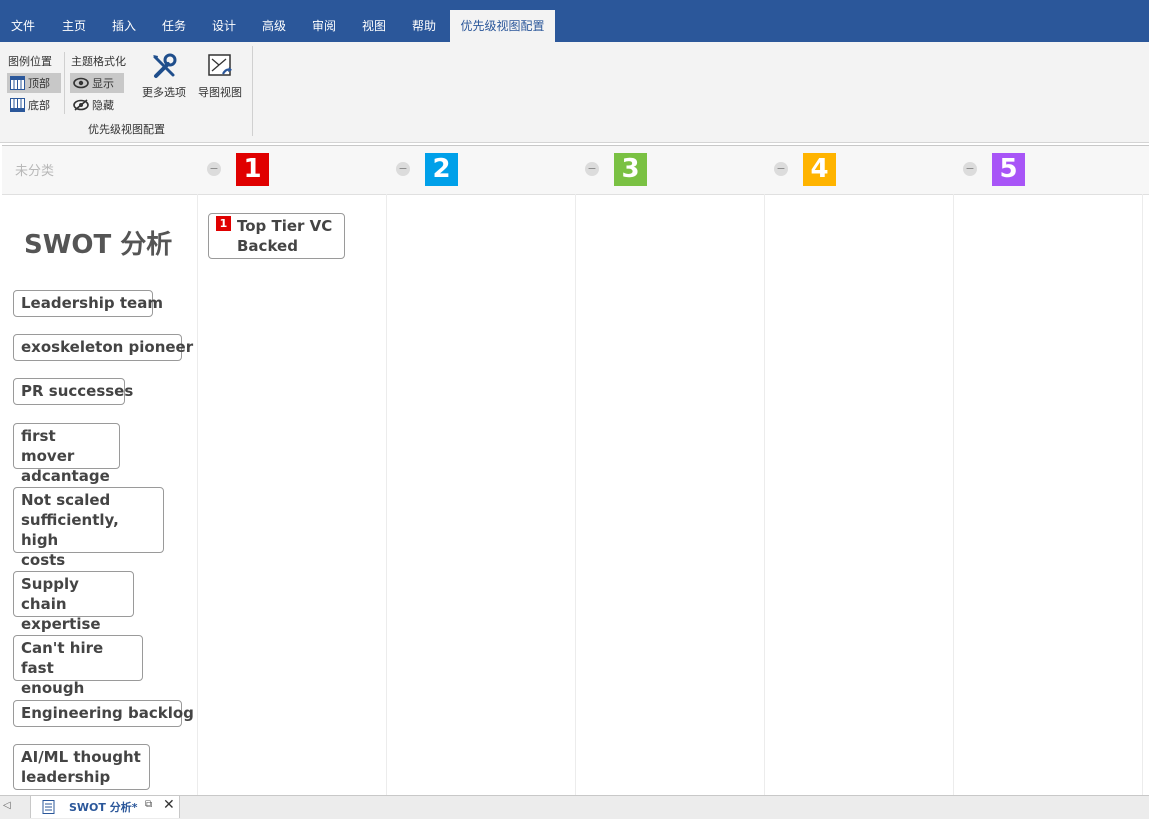  What do you see at coordinates (285, 236) in the screenshot?
I see `topic-text: Top Tier VC Backed` at bounding box center [285, 236].